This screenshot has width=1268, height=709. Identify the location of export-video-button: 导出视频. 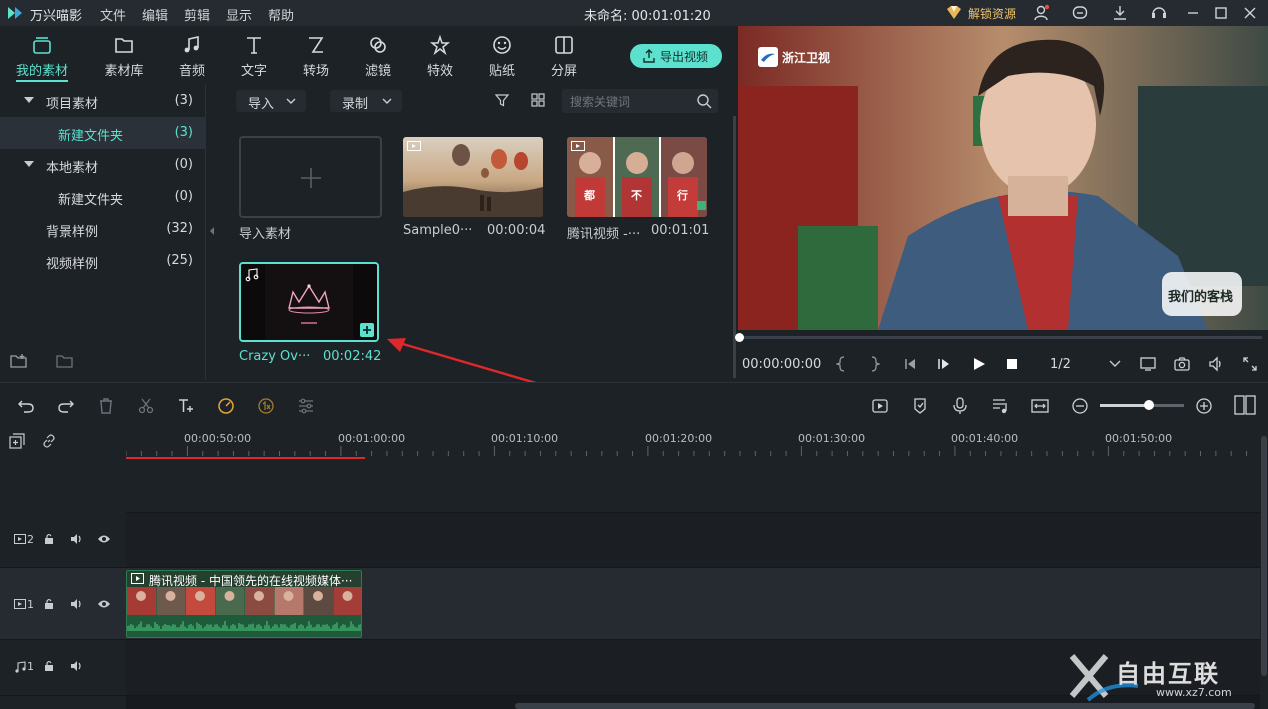
(676, 56).